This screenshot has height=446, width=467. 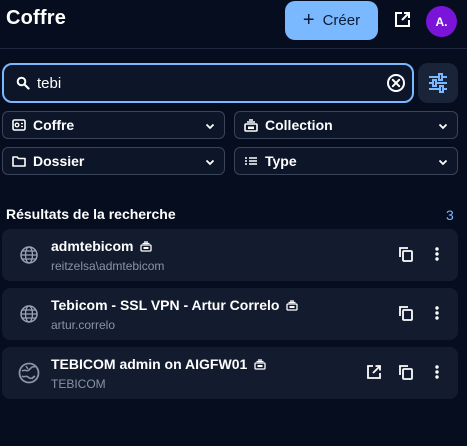 I want to click on page-title: Coffre, so click(x=36, y=18).